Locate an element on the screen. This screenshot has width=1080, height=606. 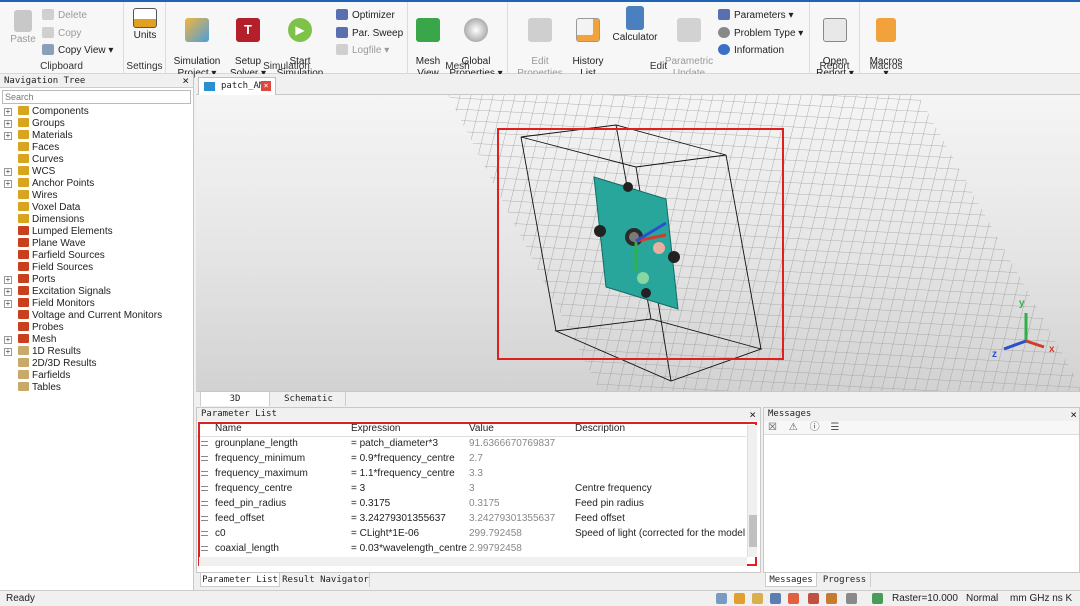
project-icon is located at coordinates (209, 86).